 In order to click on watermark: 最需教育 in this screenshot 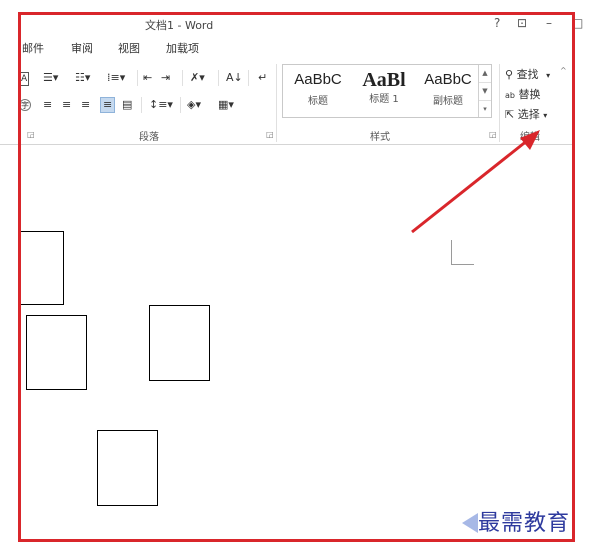, I will do `click(529, 525)`.